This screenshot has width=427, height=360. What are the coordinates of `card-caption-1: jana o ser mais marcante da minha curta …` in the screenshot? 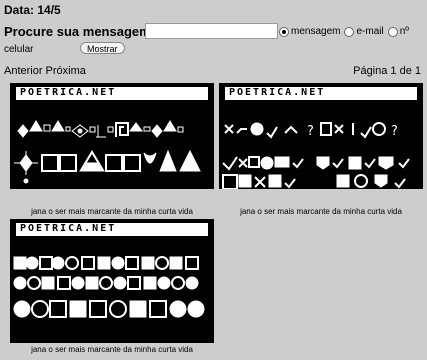 It's located at (112, 211).